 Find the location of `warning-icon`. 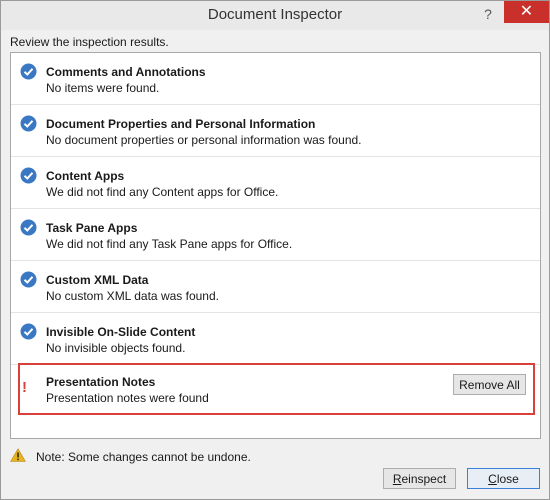

warning-icon is located at coordinates (18, 455).